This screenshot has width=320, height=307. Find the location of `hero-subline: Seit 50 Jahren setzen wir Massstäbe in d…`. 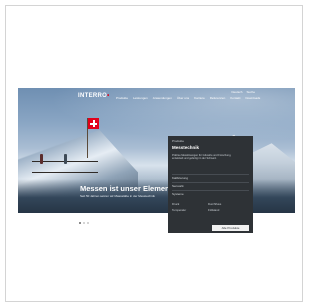

hero-subline: Seit 50 Jahren setzen wir Massstäbe in d… is located at coordinates (117, 196).